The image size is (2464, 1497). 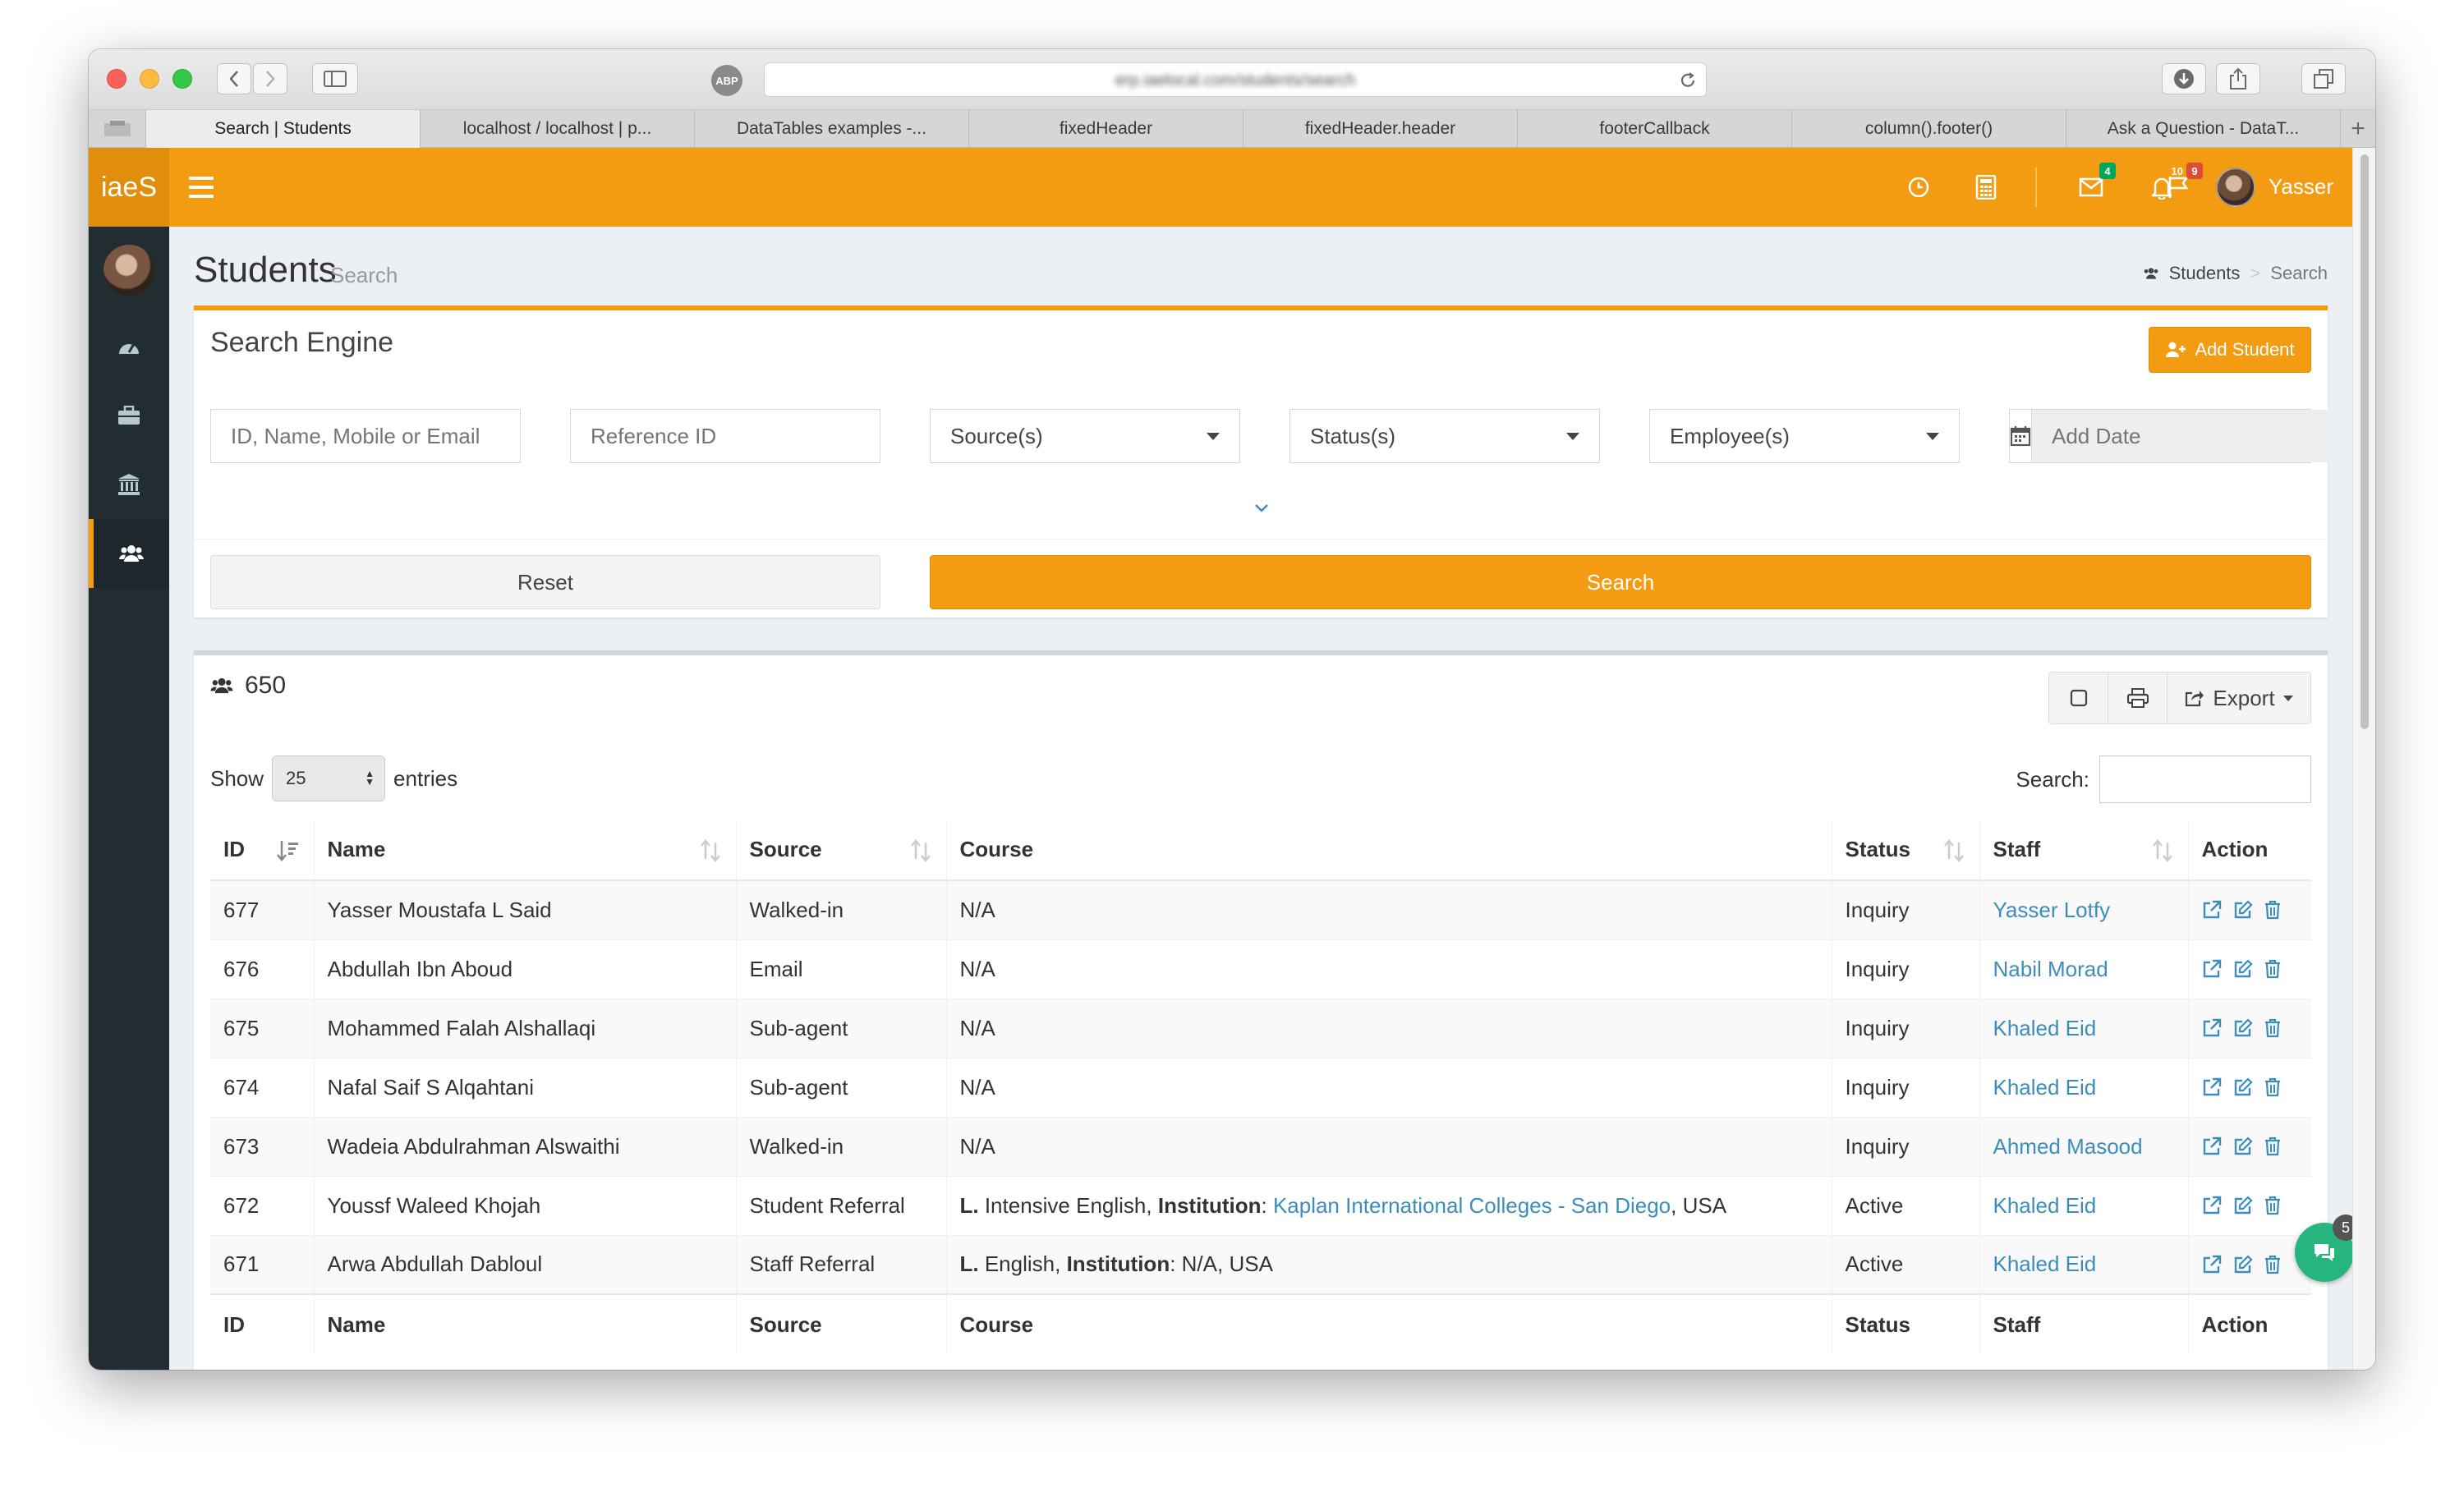 What do you see at coordinates (726, 80) in the screenshot?
I see `adblock-icon: ABP` at bounding box center [726, 80].